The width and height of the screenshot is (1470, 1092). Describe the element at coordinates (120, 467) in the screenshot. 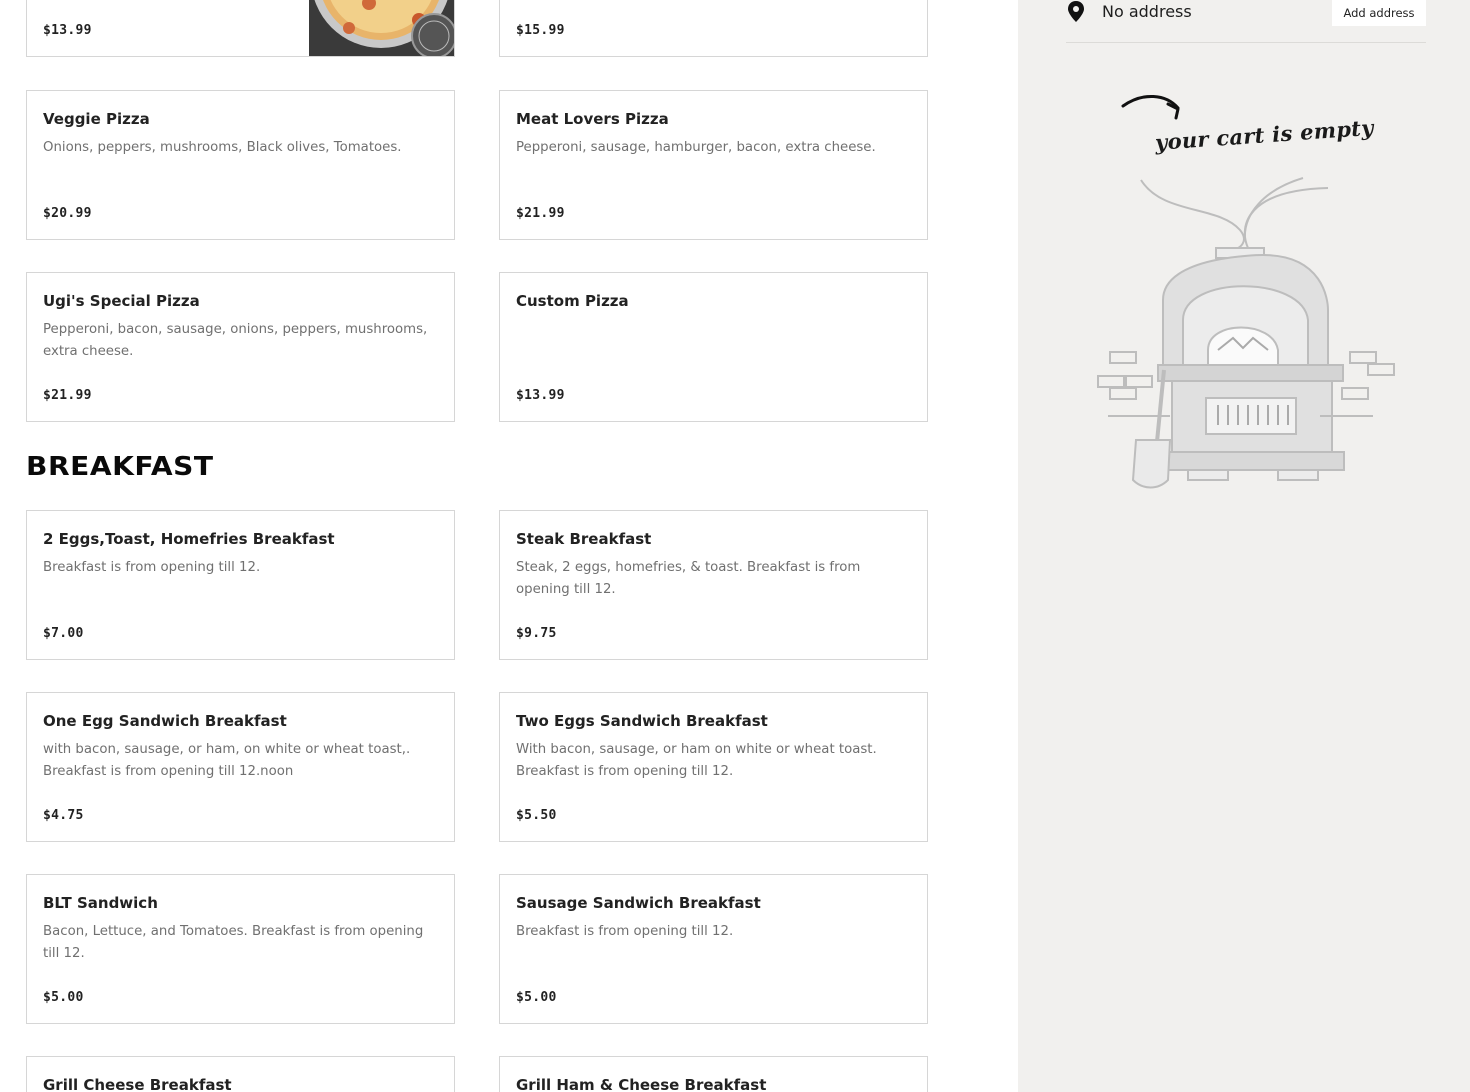

I see `section-title-breakfast: BREAKFAST` at that location.